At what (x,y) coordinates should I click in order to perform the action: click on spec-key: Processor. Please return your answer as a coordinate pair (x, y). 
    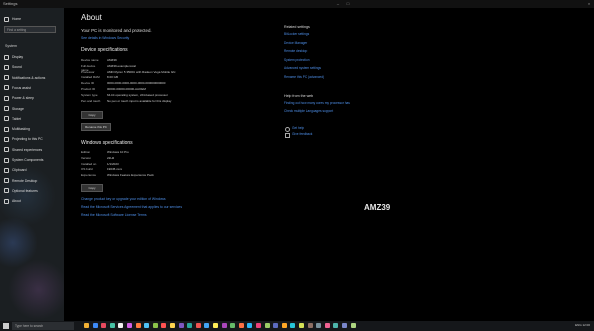
    Looking at the image, I should click on (88, 71).